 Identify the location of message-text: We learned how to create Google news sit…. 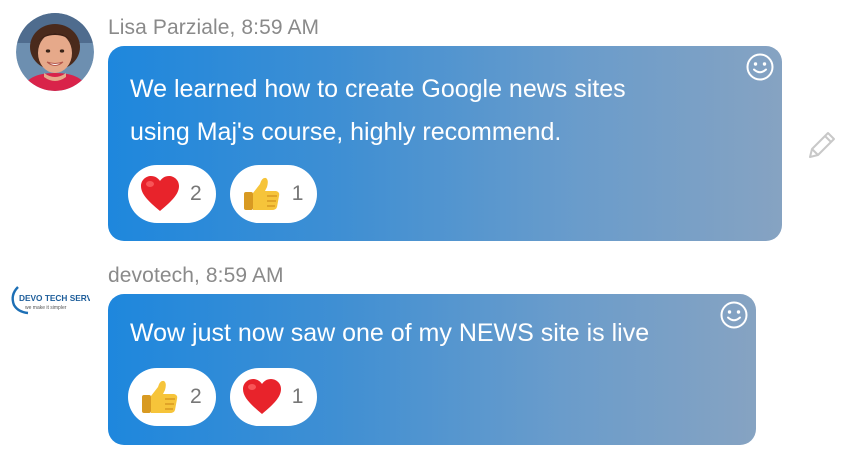
(378, 111).